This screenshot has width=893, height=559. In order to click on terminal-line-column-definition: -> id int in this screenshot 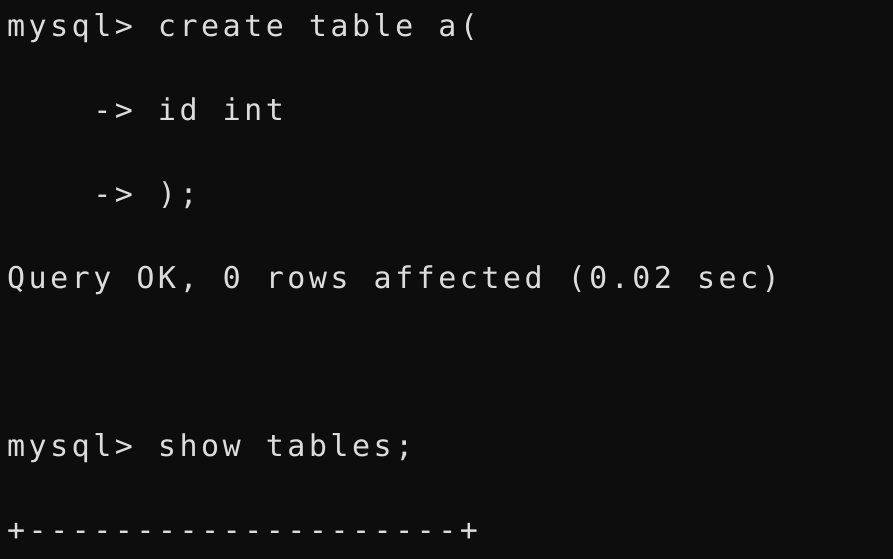, I will do `click(147, 110)`.